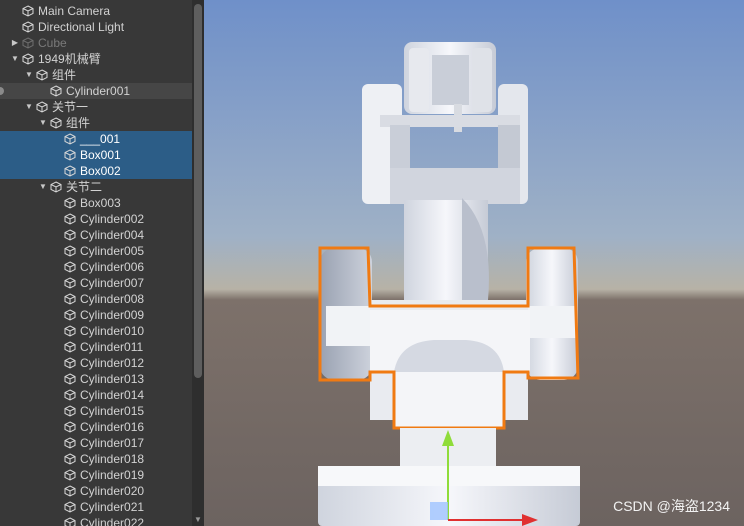  I want to click on watermark: CSDN @海盗1234, so click(671, 506).